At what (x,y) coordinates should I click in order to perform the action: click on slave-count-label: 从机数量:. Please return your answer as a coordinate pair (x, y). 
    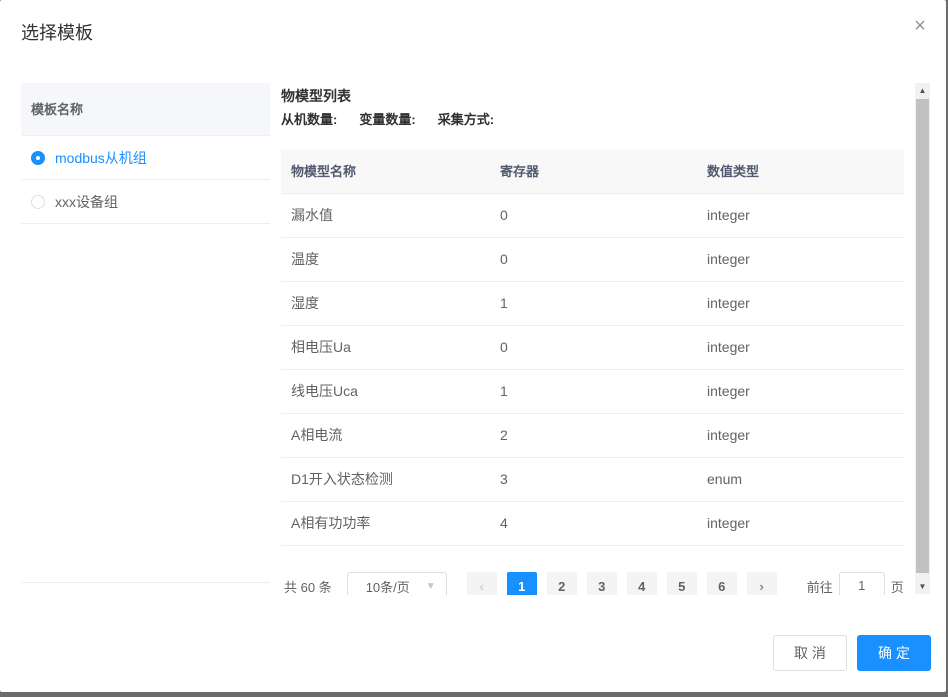
    Looking at the image, I should click on (309, 119).